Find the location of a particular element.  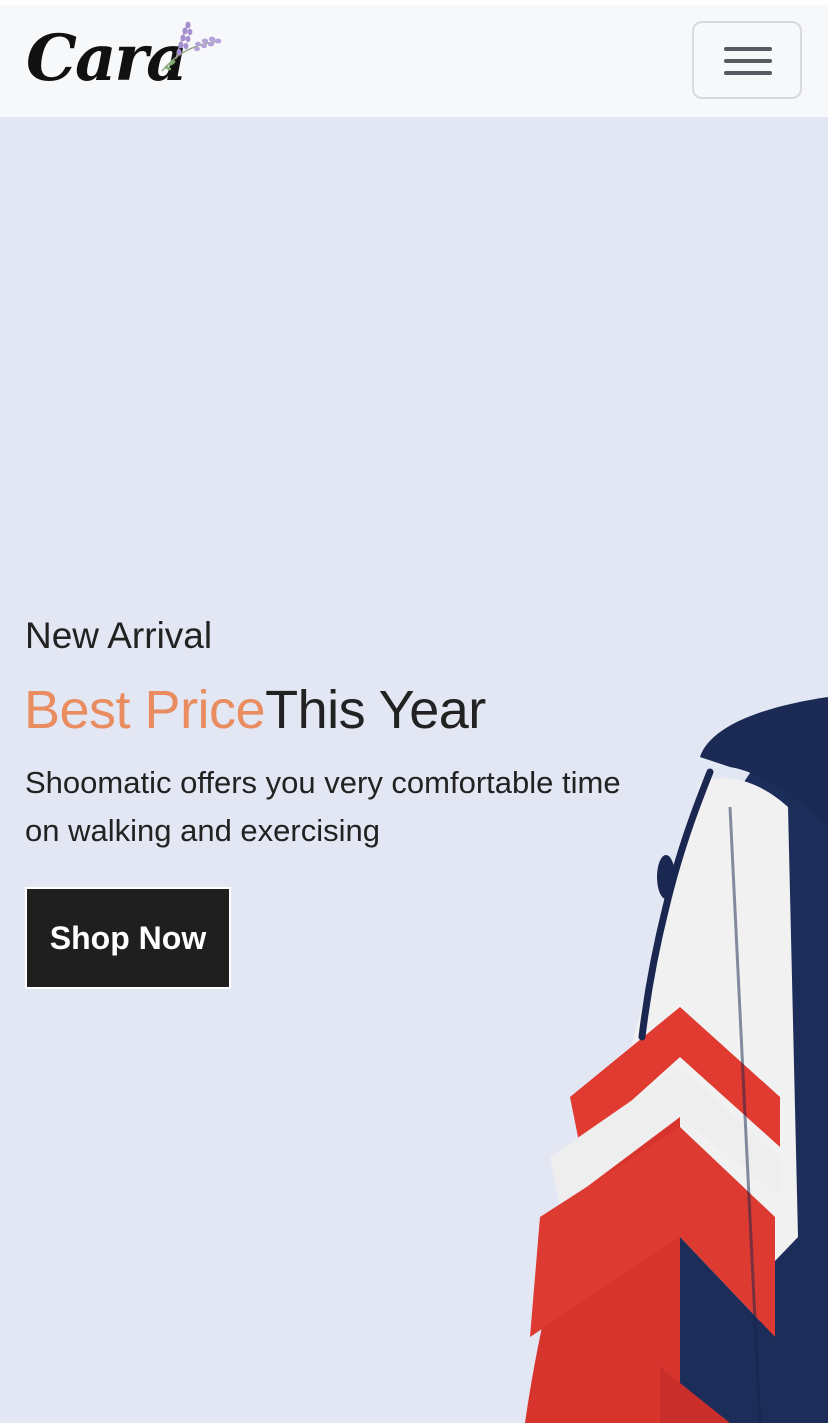

lavender-sprig-icon is located at coordinates (191, 46).